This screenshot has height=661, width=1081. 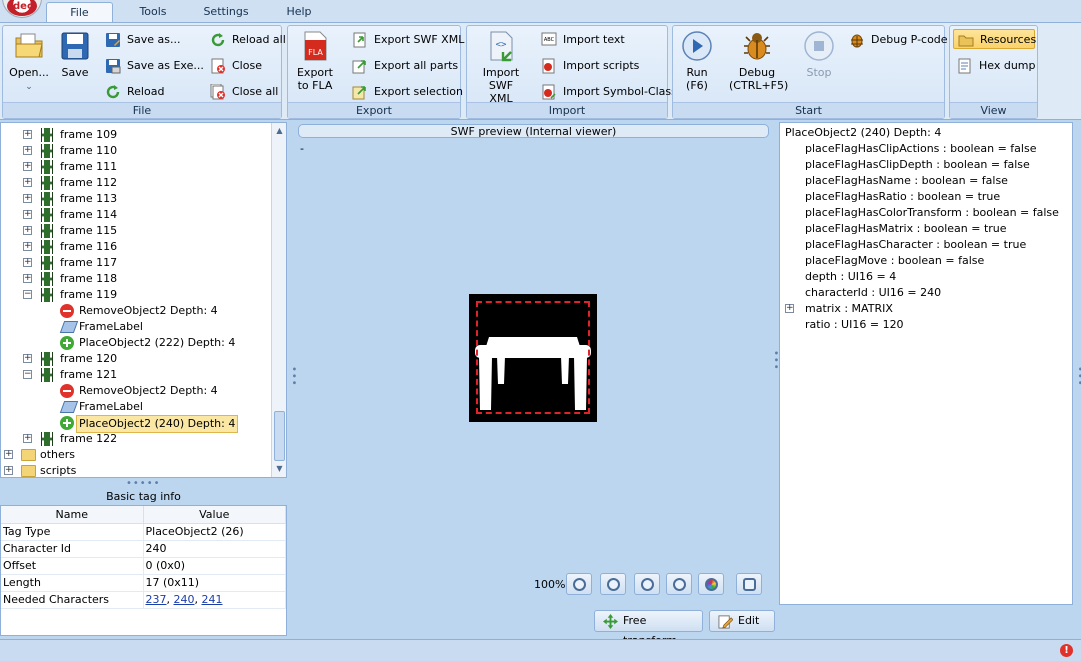 What do you see at coordinates (583, 40) in the screenshot?
I see `import-text-button: ABC Import text` at bounding box center [583, 40].